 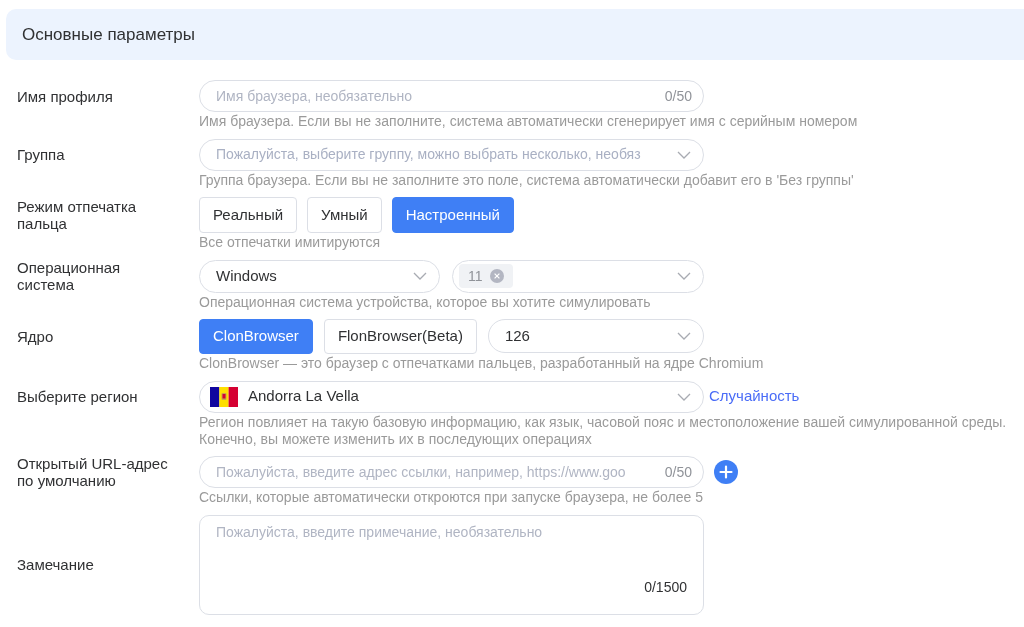 What do you see at coordinates (400, 336) in the screenshot?
I see `option-button: FlonBrowser(Beta)` at bounding box center [400, 336].